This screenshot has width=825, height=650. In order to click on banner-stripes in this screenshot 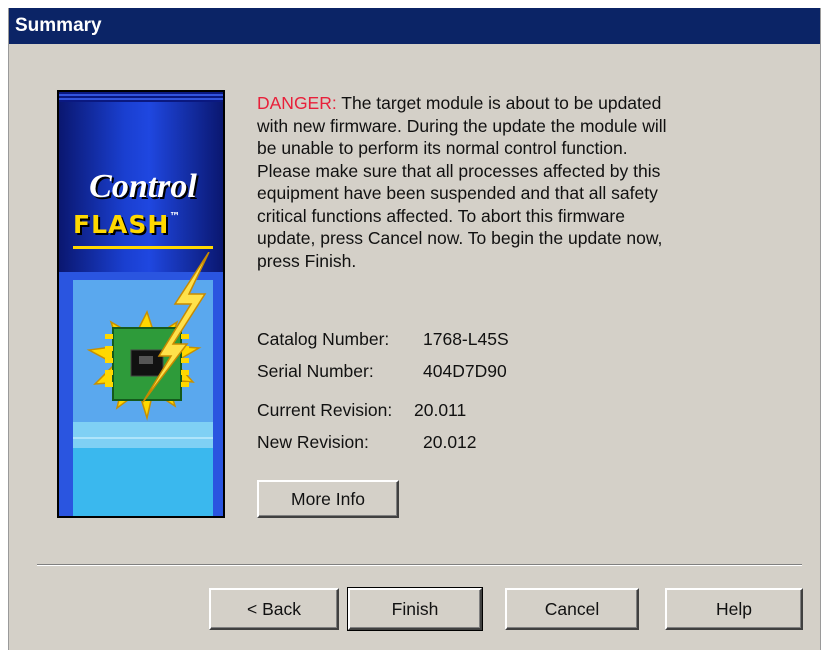, I will do `click(141, 97)`.